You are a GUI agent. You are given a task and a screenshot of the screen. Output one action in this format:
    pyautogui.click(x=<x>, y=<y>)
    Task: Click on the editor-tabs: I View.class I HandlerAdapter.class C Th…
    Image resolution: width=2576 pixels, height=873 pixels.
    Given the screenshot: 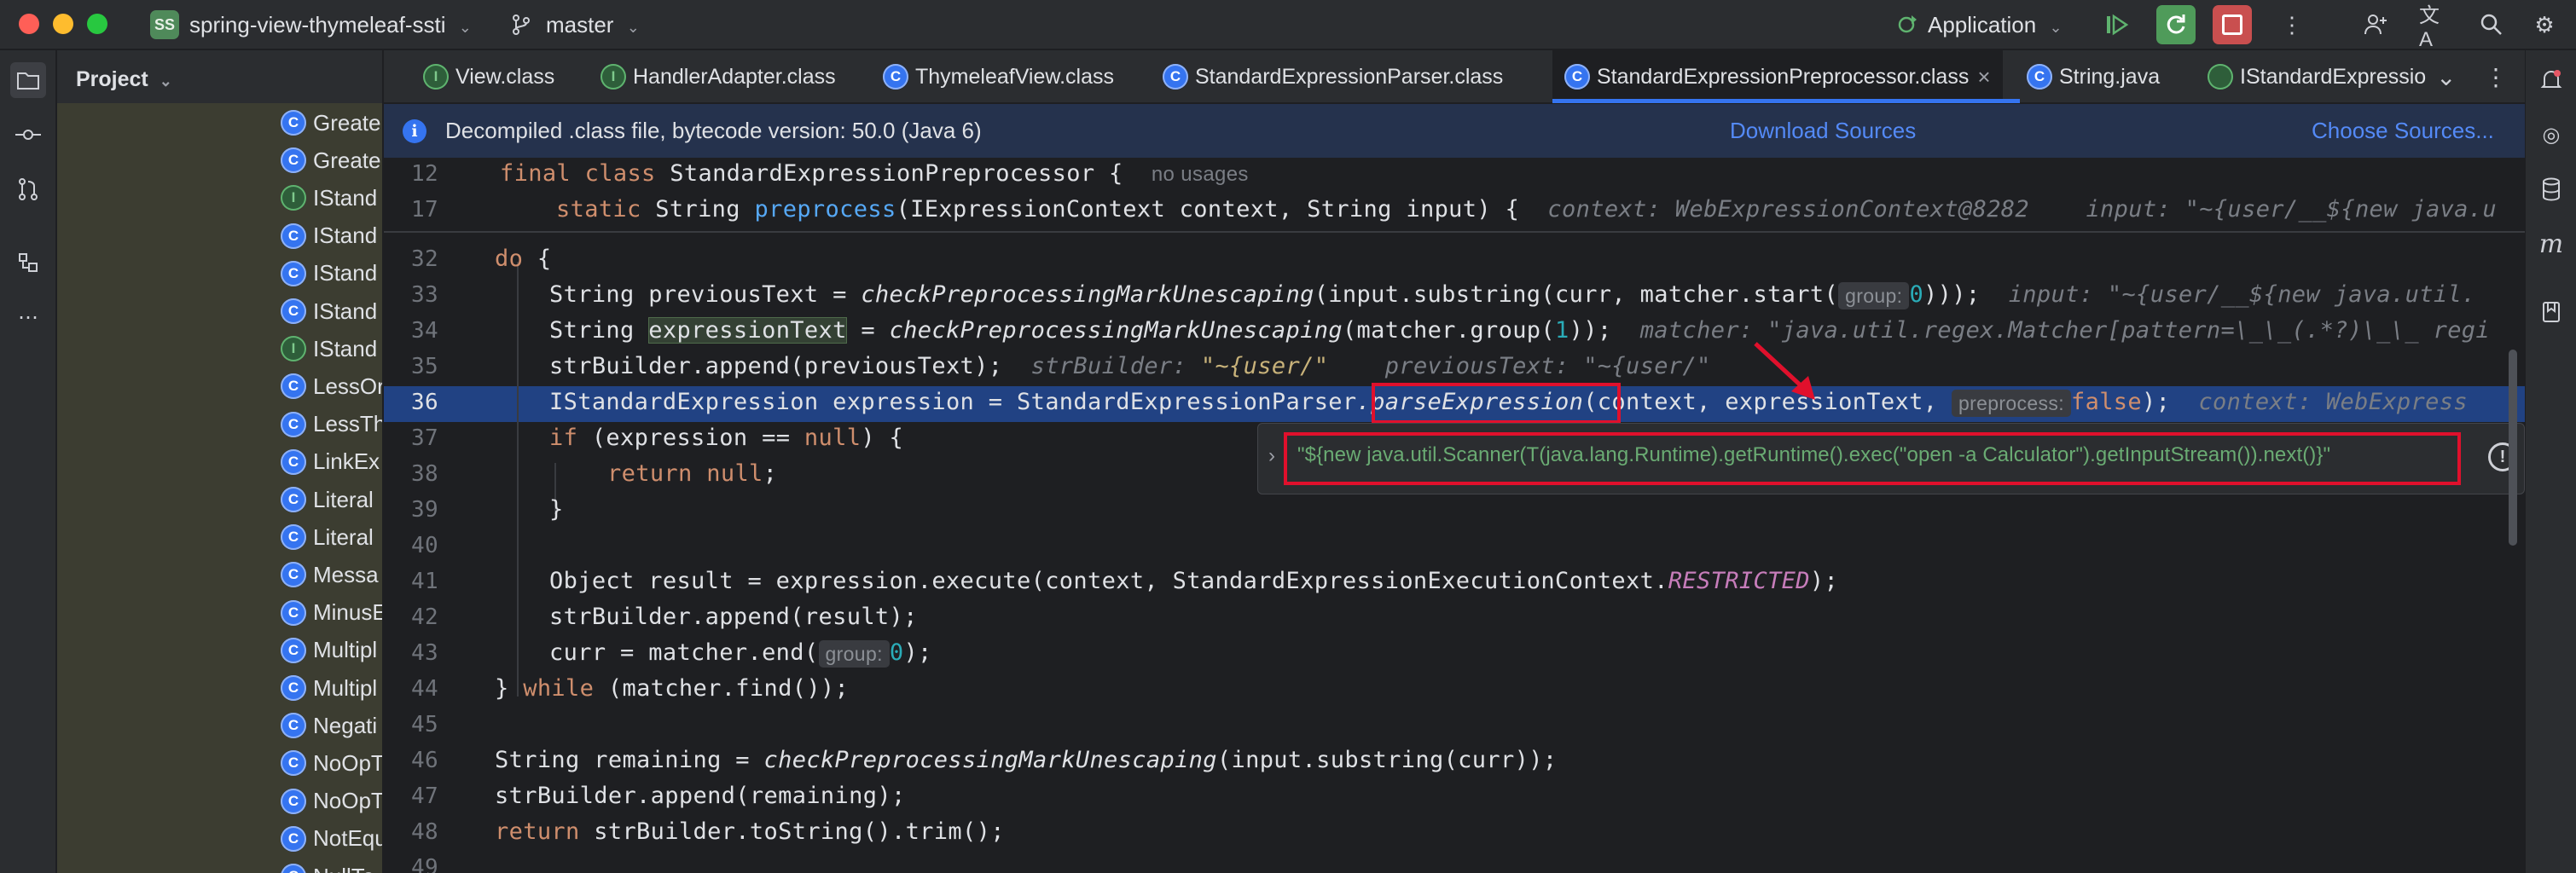 What is the action you would take?
    pyautogui.click(x=1454, y=76)
    